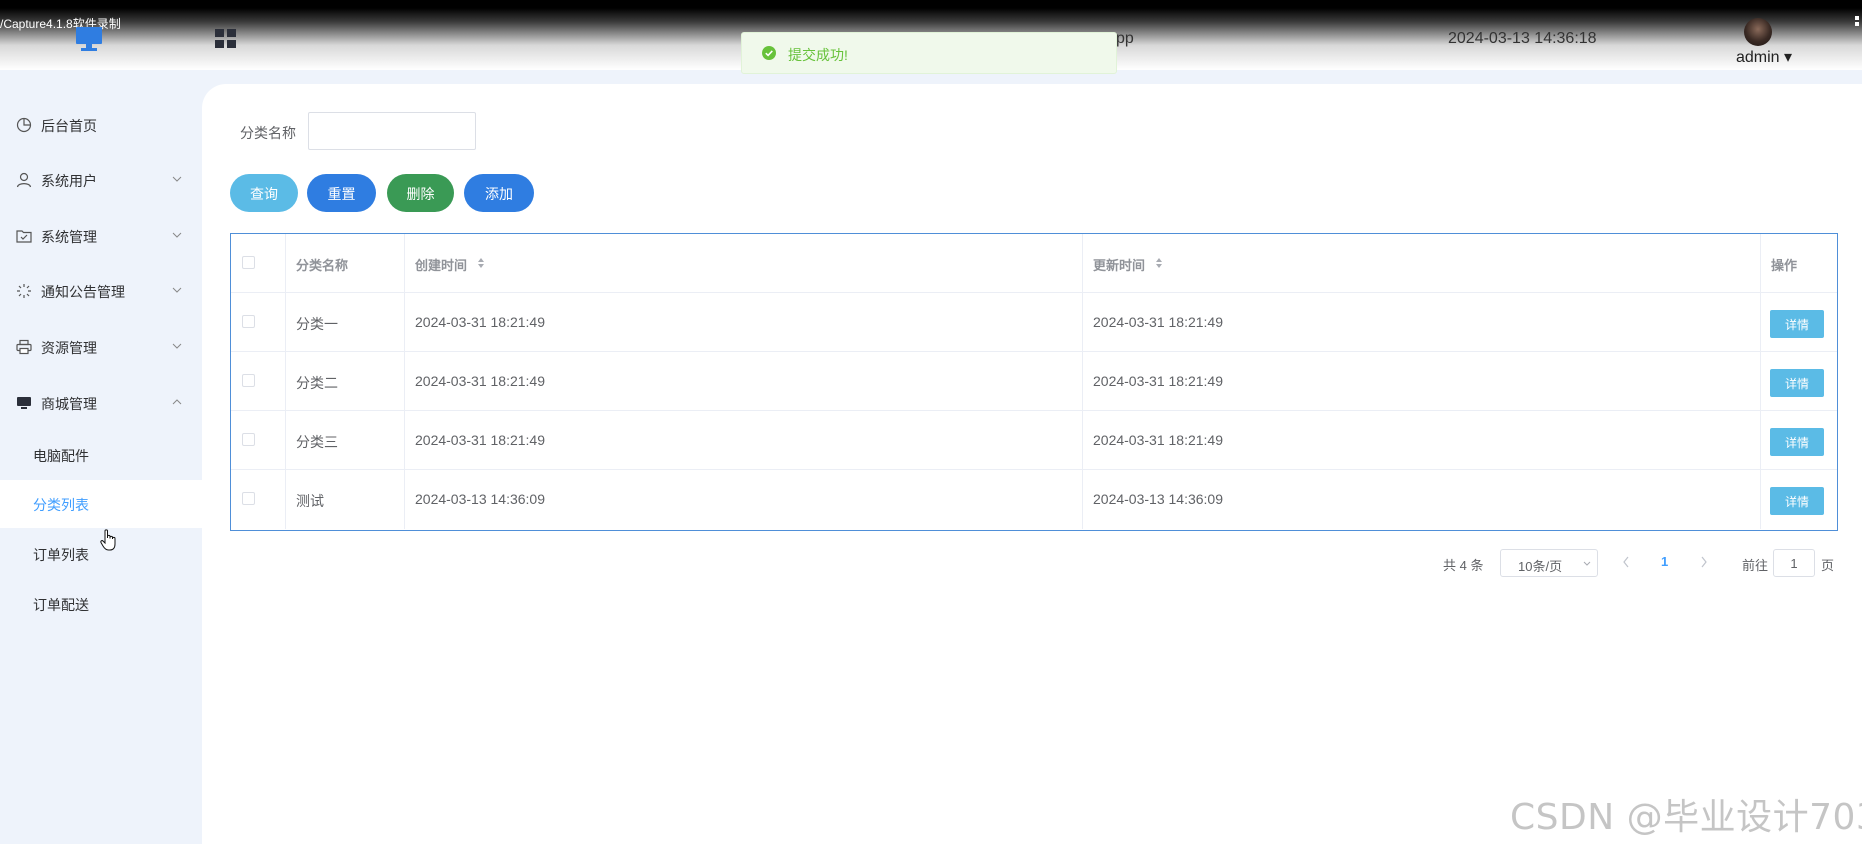 The width and height of the screenshot is (1862, 844). What do you see at coordinates (1857, 23) in the screenshot?
I see `more-icon` at bounding box center [1857, 23].